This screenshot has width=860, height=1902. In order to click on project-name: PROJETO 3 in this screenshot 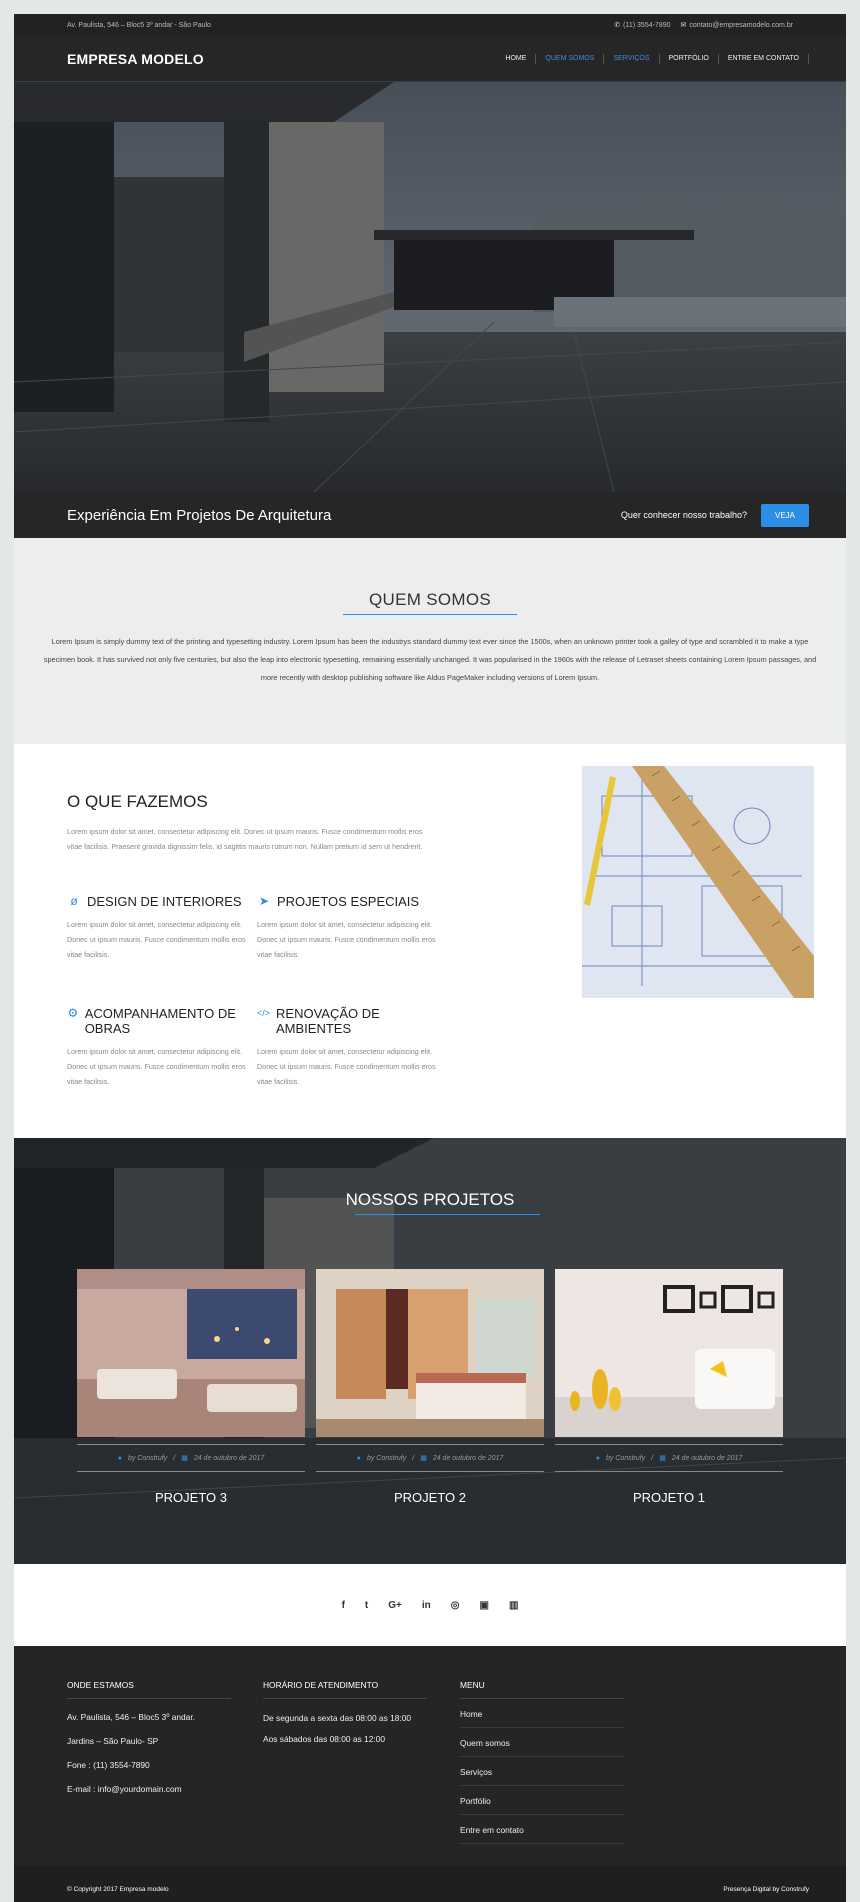, I will do `click(191, 1497)`.